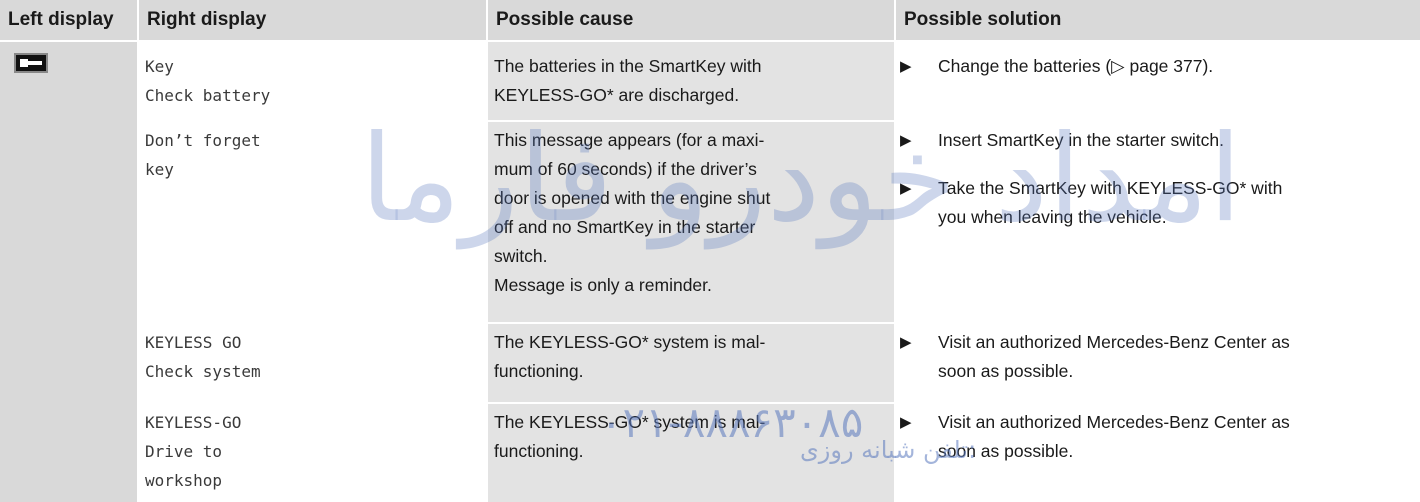 The image size is (1420, 502). I want to click on left-display-column, so click(68, 271).